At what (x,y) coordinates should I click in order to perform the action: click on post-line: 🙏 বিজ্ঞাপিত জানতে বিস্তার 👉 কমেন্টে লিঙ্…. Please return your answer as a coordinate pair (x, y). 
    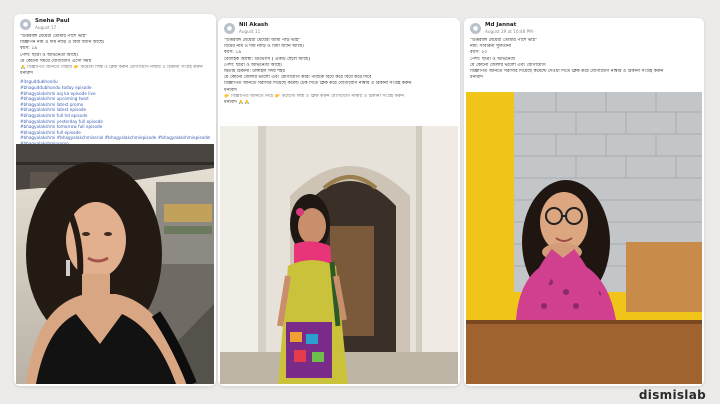
    Looking at the image, I should click on (111, 68).